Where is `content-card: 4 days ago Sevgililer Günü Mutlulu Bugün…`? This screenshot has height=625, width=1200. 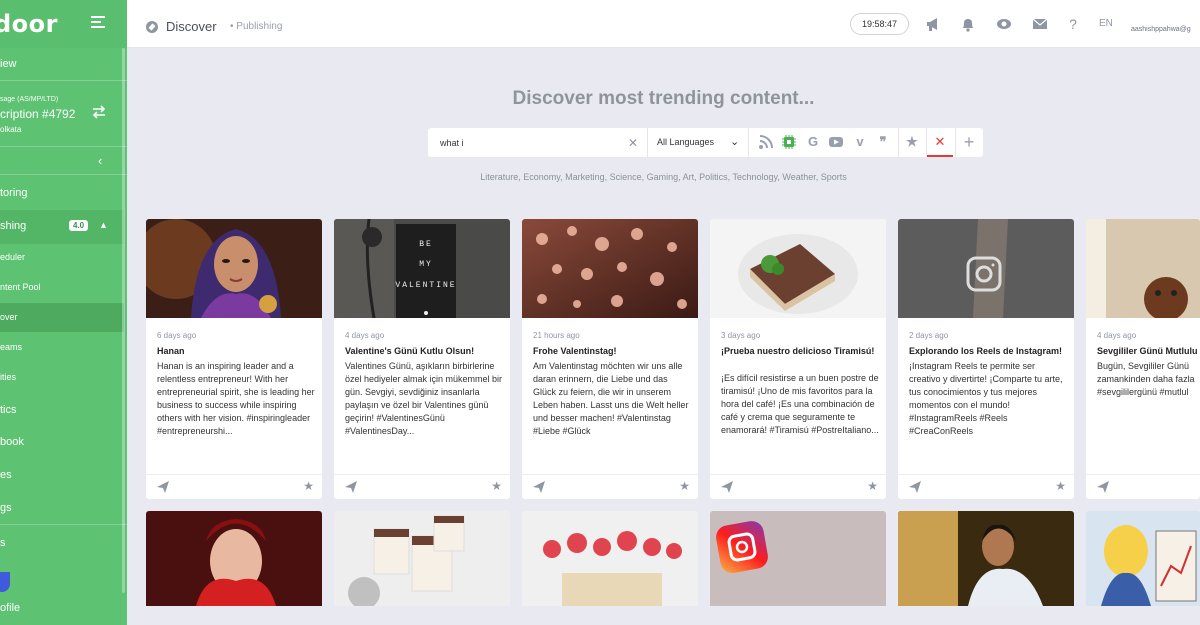 content-card: 4 days ago Sevgililer Günü Mutlulu Bugün… is located at coordinates (1143, 359).